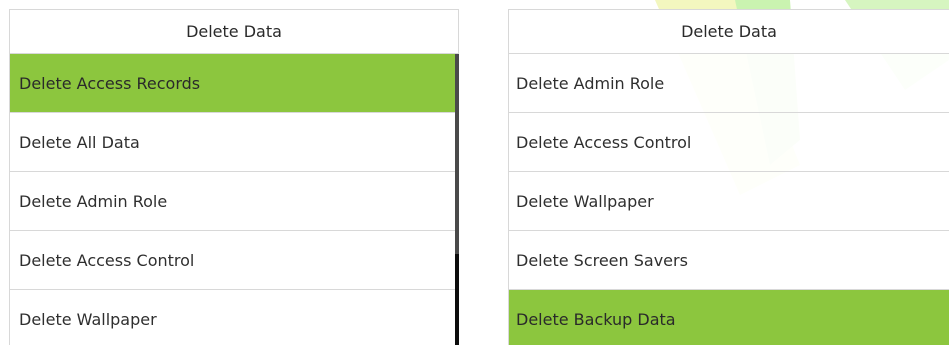 The width and height of the screenshot is (949, 345). Describe the element at coordinates (457, 154) in the screenshot. I see `scrollbar-track` at that location.